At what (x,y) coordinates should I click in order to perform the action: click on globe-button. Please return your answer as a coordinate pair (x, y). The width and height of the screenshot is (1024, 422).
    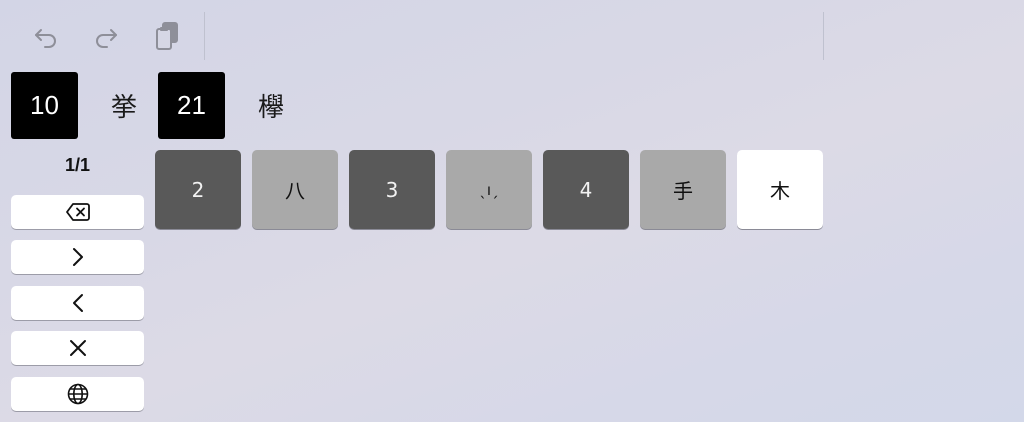
    Looking at the image, I should click on (77, 394).